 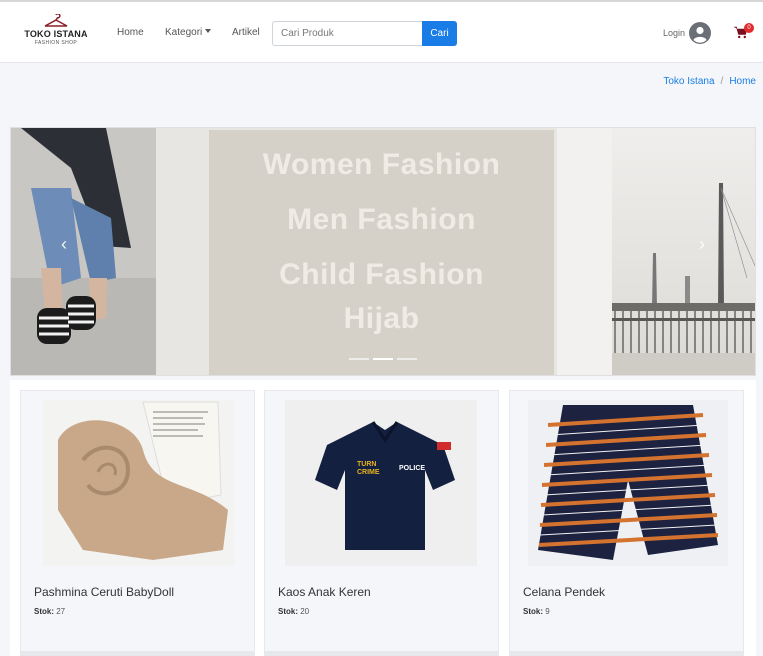 What do you see at coordinates (56, 20) in the screenshot?
I see `hanger-icon` at bounding box center [56, 20].